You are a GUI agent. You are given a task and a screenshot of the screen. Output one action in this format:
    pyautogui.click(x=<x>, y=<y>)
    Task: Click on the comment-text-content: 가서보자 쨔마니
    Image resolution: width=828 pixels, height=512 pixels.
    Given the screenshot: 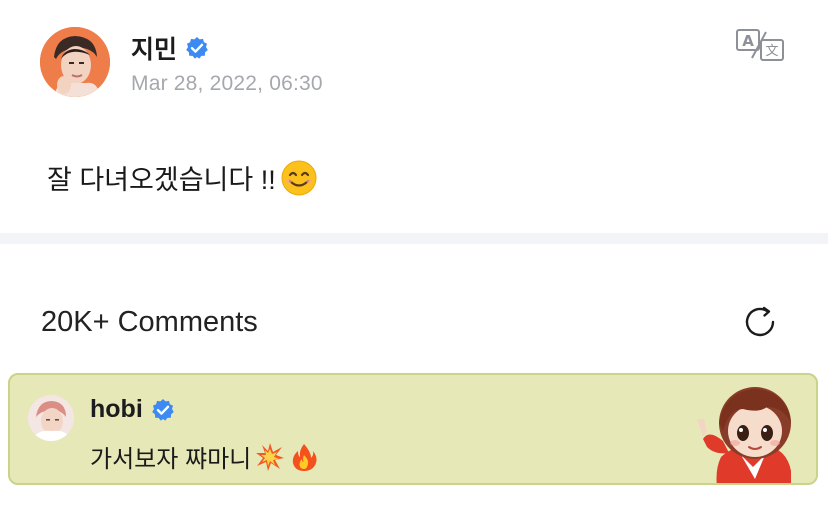 What is the action you would take?
    pyautogui.click(x=171, y=459)
    